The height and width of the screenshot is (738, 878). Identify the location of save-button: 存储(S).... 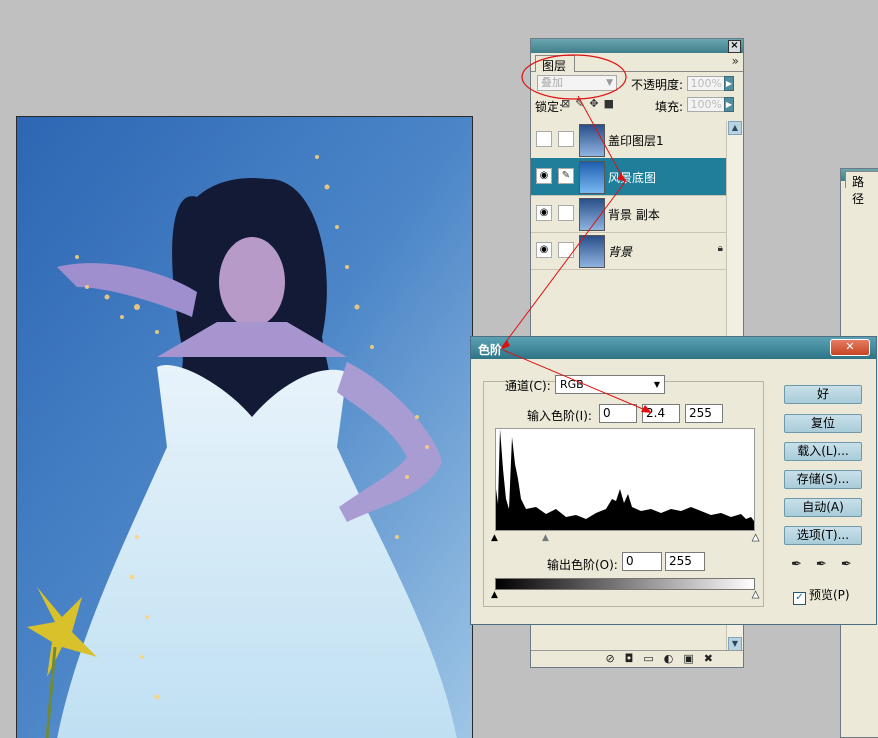
(823, 479).